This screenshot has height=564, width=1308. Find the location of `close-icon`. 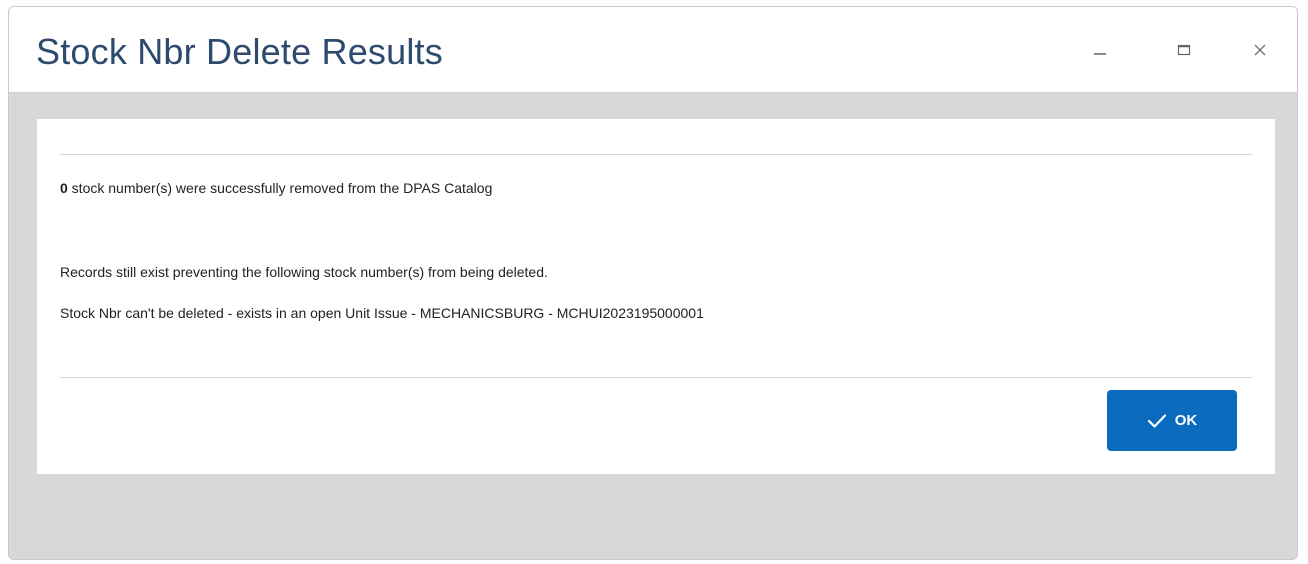

close-icon is located at coordinates (1260, 50).